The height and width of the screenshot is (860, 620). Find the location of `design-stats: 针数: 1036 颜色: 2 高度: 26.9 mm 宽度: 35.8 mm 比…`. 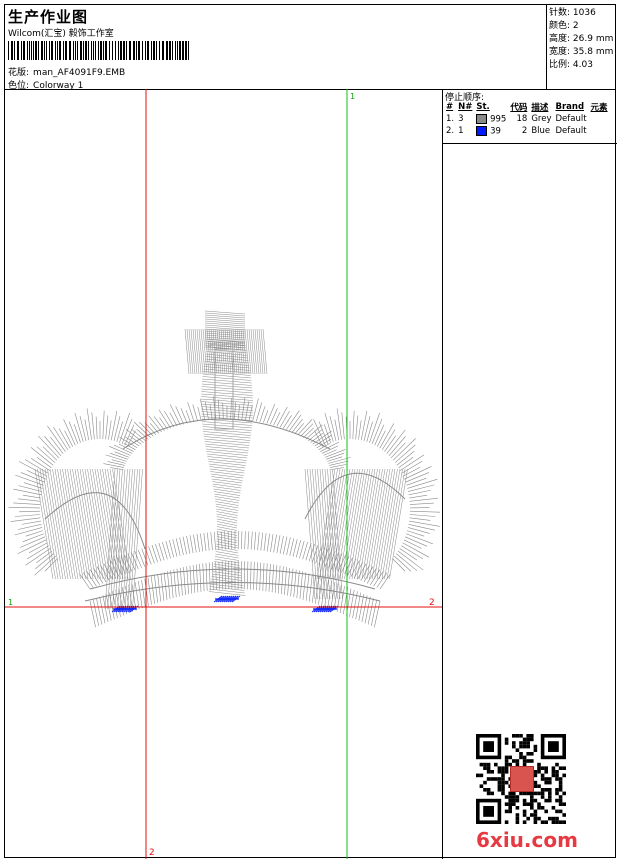

design-stats: 针数: 1036 颜色: 2 高度: 26.9 mm 宽度: 35.8 mm 比… is located at coordinates (581, 47).